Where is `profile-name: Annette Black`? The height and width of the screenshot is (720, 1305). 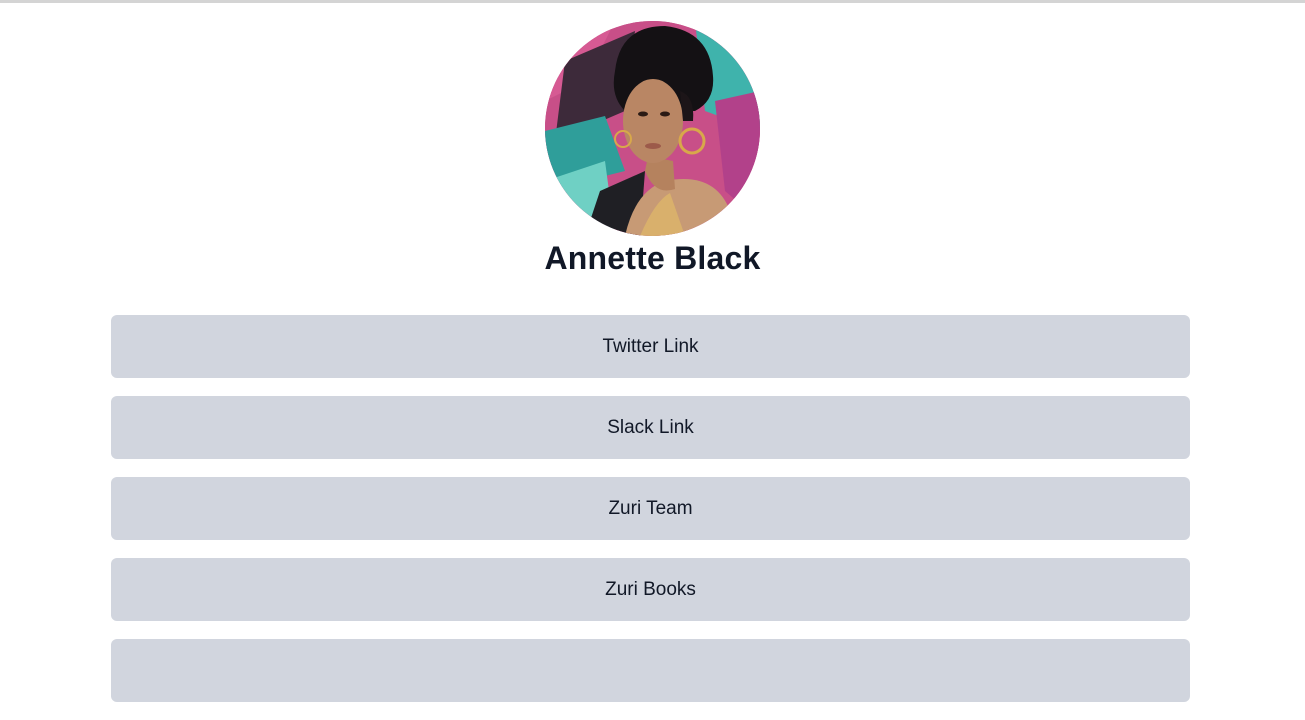
profile-name: Annette Black is located at coordinates (652, 258).